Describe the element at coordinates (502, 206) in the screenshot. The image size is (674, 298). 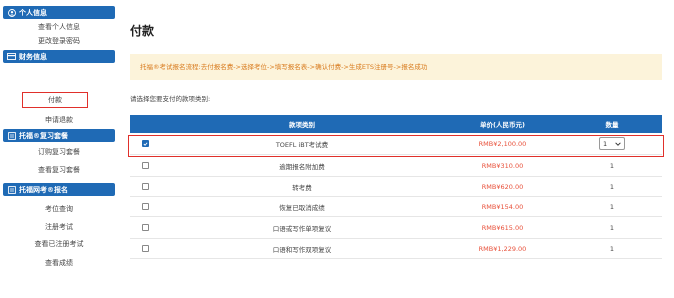
I see `row-unit-price: RMB¥154.00` at that location.